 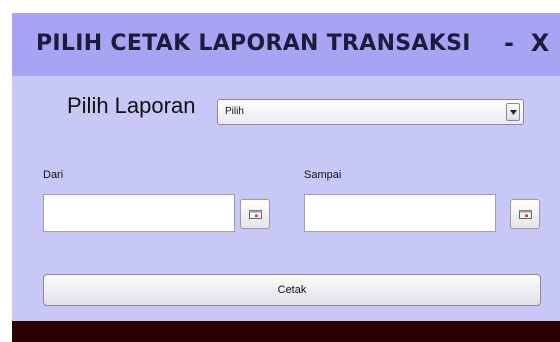 What do you see at coordinates (253, 43) in the screenshot?
I see `window-title: PILIH CETAK LAPORAN TRANSAKSI` at bounding box center [253, 43].